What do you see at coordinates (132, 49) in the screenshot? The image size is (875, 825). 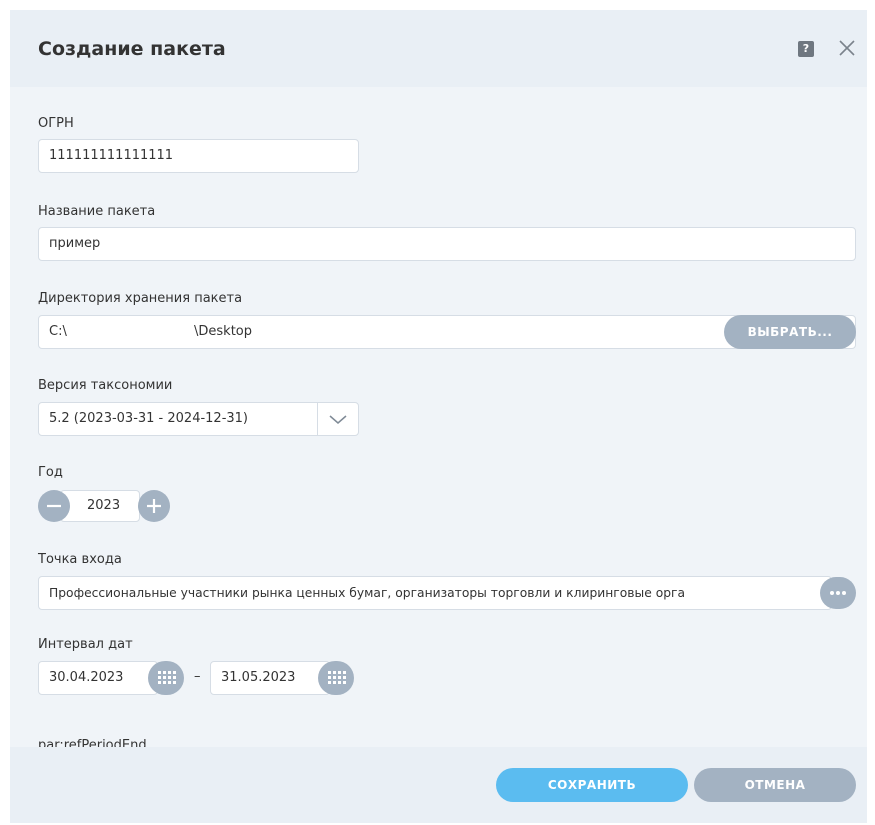 I see `dialog-title: Создание пакета` at bounding box center [132, 49].